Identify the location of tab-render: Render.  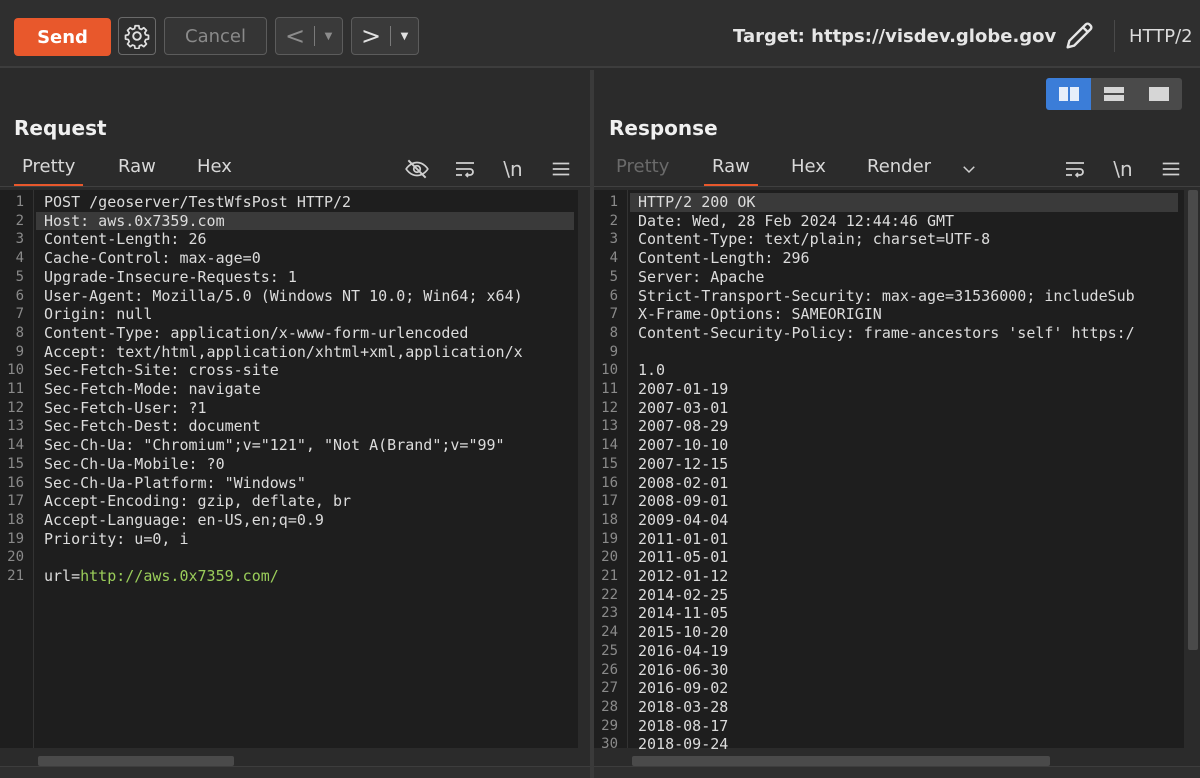
(899, 166).